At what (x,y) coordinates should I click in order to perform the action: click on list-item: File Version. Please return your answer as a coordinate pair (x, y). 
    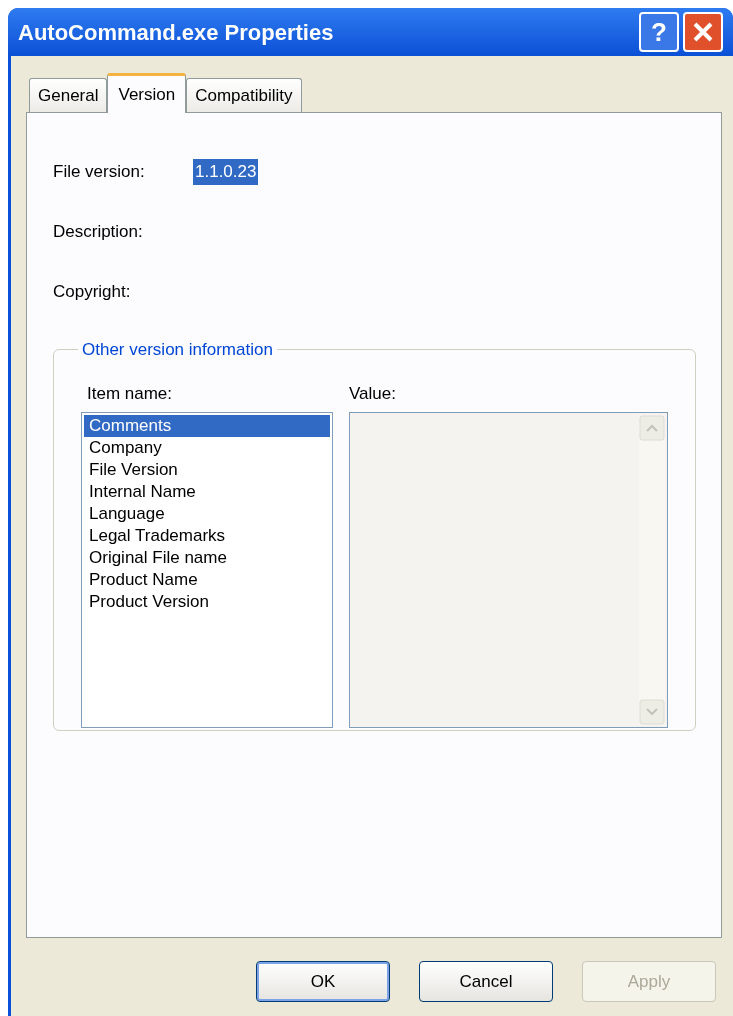
    Looking at the image, I should click on (207, 470).